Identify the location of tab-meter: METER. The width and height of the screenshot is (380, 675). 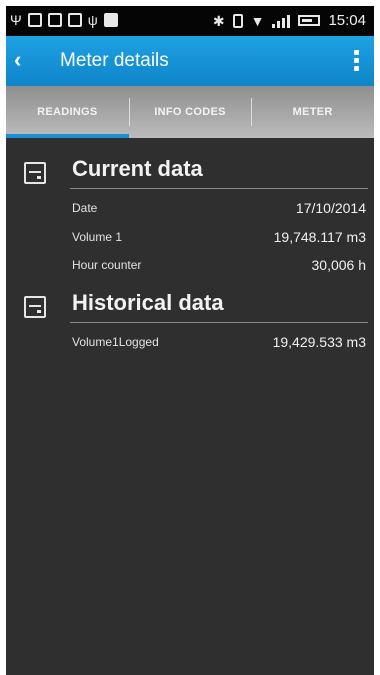
(312, 112).